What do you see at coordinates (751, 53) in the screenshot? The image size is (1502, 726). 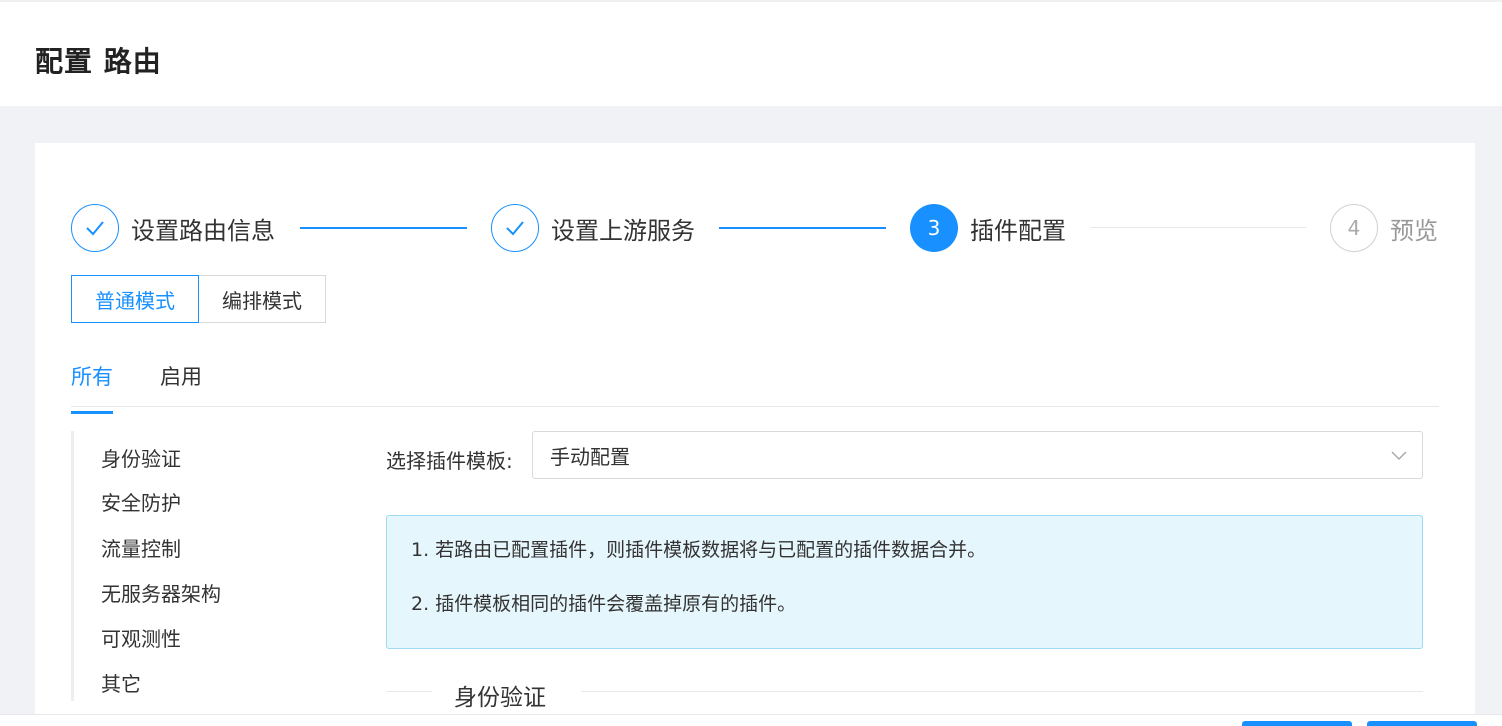 I see `page-header: 配置 路由` at bounding box center [751, 53].